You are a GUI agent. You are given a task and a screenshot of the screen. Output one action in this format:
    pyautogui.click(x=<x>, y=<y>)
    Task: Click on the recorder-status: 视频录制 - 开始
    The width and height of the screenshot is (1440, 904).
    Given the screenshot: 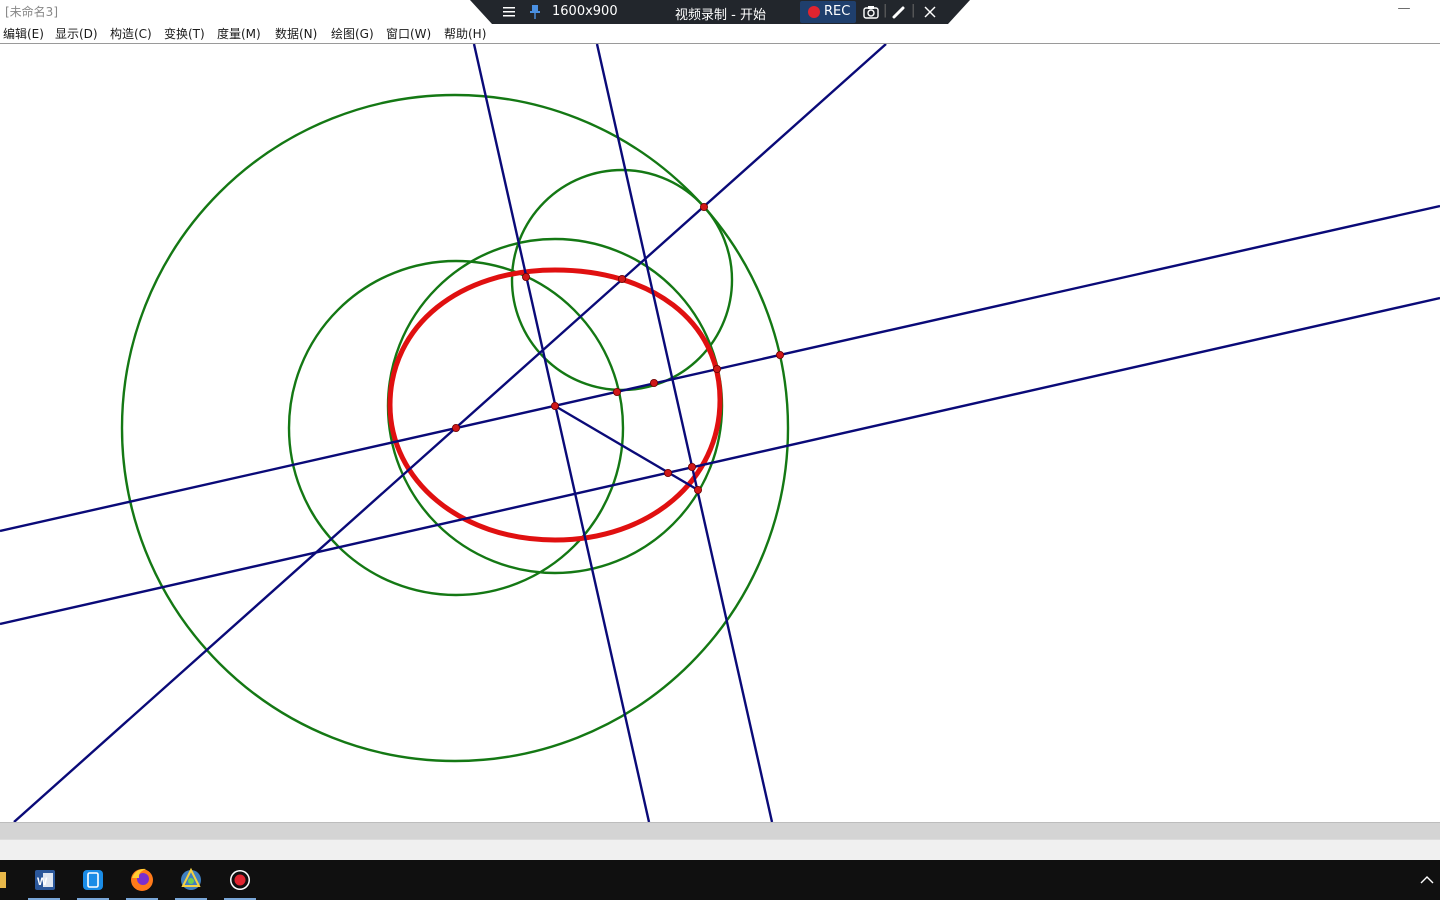 What is the action you would take?
    pyautogui.click(x=720, y=15)
    